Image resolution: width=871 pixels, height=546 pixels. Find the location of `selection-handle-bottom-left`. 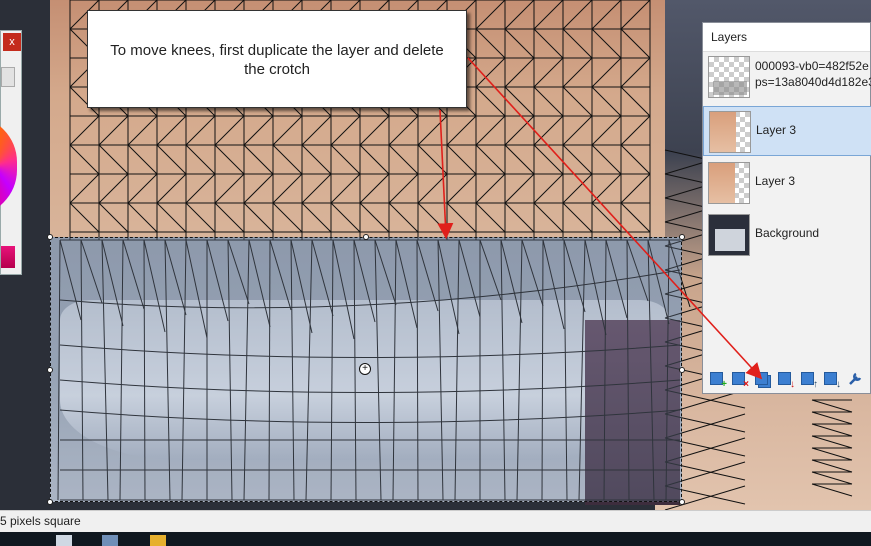

selection-handle-bottom-left is located at coordinates (50, 502).